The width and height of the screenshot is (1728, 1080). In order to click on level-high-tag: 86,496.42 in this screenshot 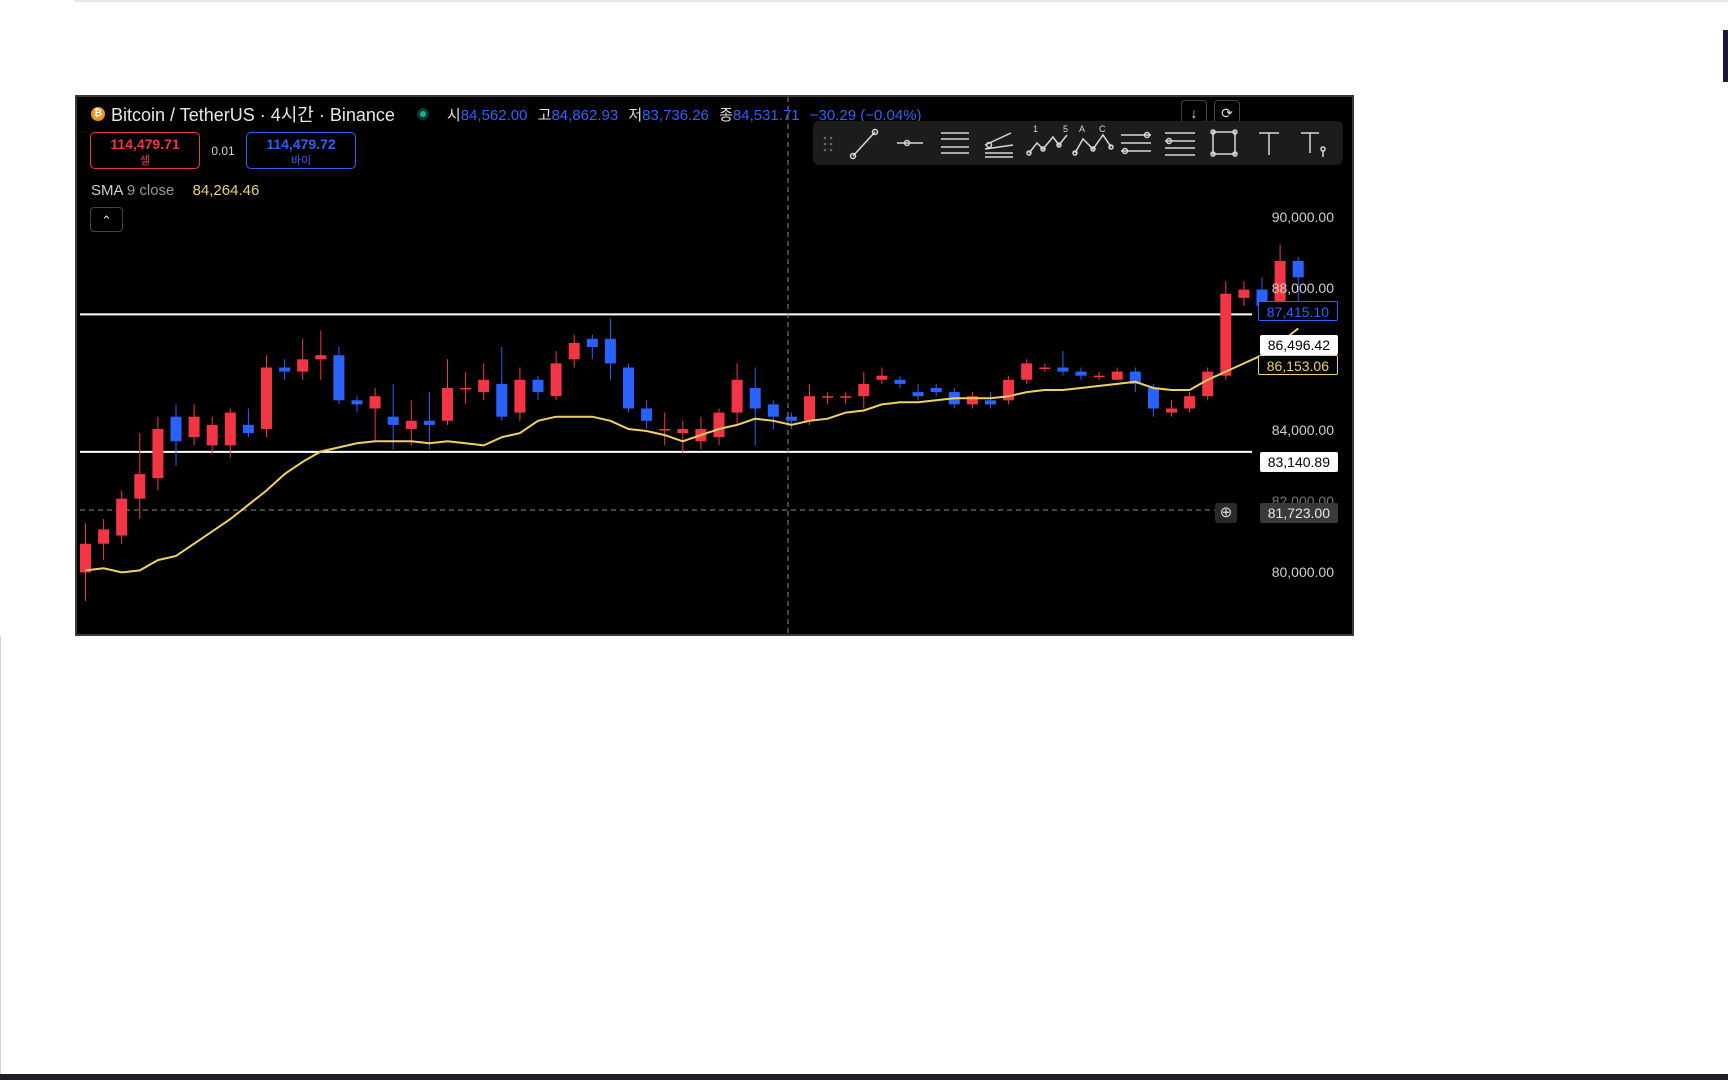, I will do `click(1298, 345)`.